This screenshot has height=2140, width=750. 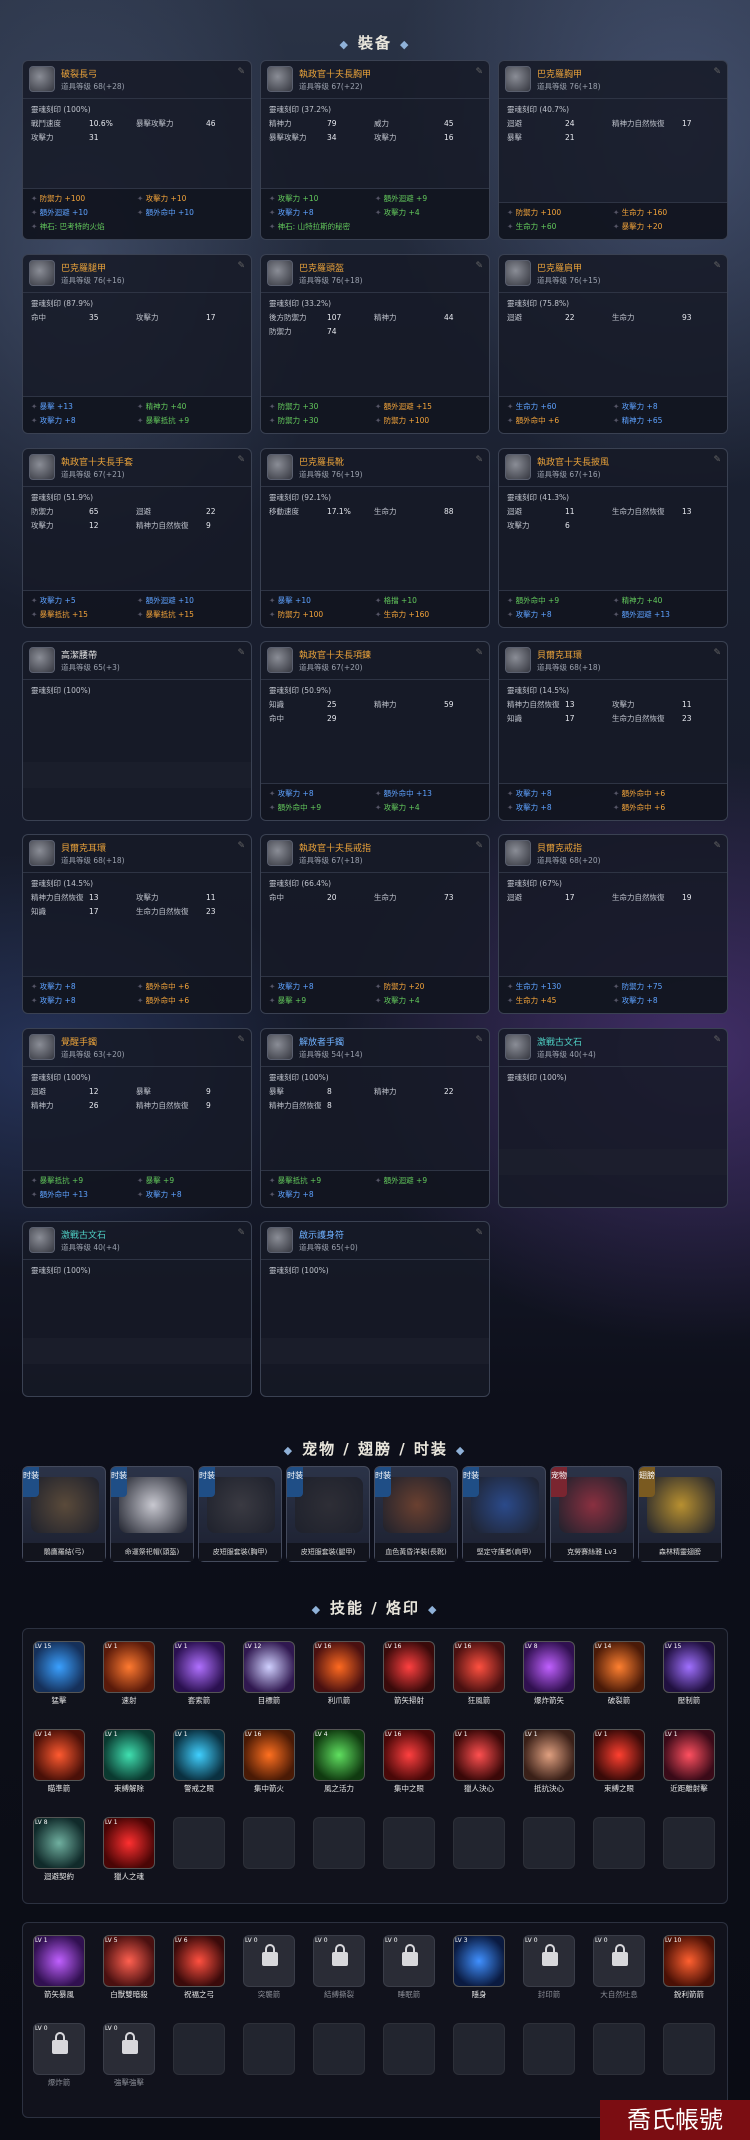 What do you see at coordinates (680, 1514) in the screenshot?
I see `pet-item: 翅膀 森林精靈翅膀` at bounding box center [680, 1514].